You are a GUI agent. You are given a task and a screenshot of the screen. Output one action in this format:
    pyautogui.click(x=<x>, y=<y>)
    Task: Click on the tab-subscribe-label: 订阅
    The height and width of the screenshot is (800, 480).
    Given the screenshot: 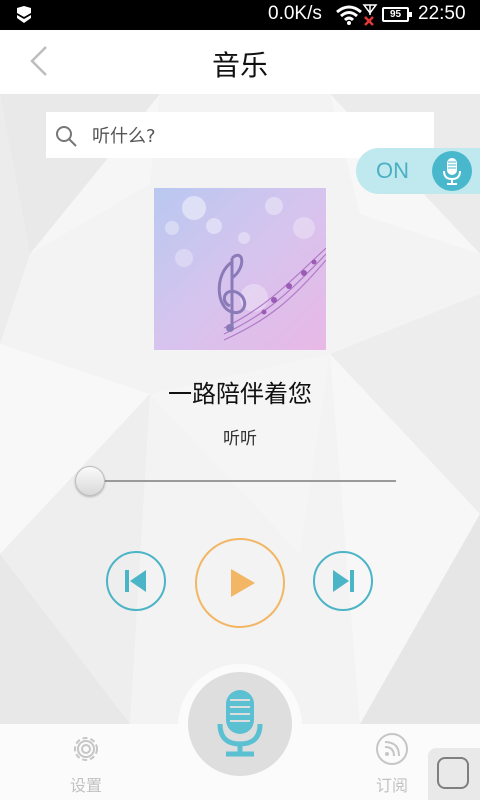 What is the action you would take?
    pyautogui.click(x=391, y=785)
    